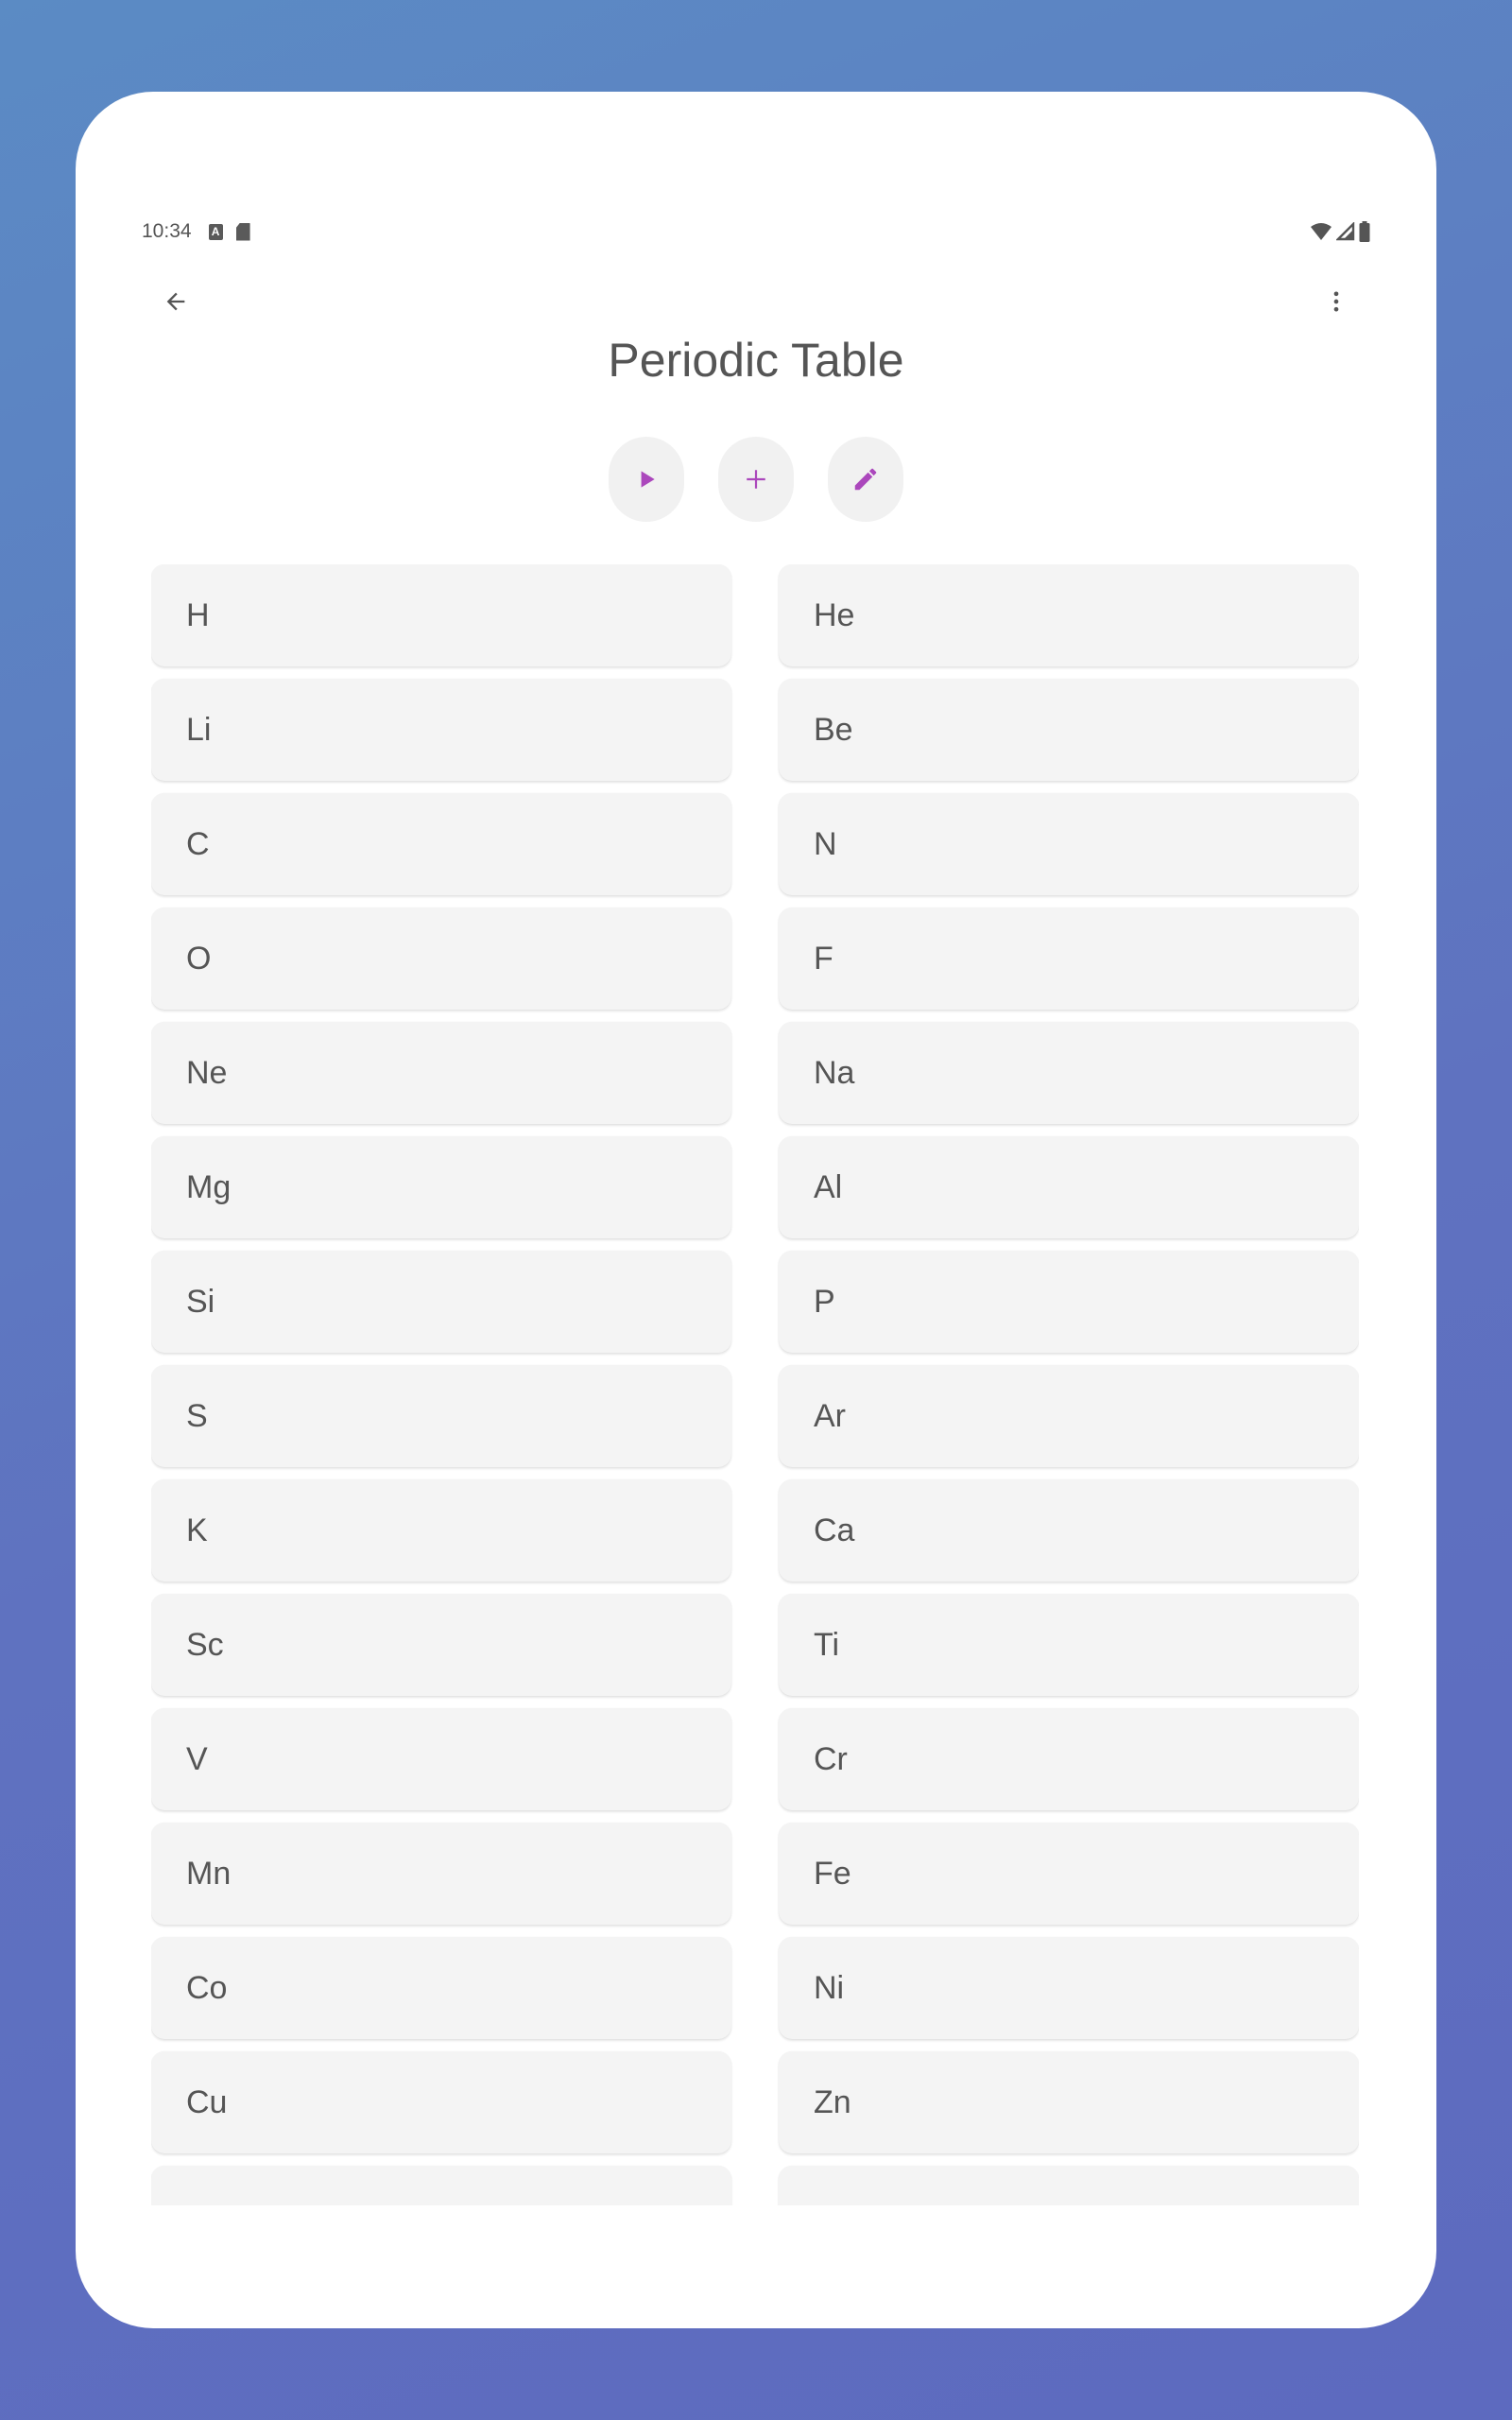  I want to click on element-card: H, so click(441, 615).